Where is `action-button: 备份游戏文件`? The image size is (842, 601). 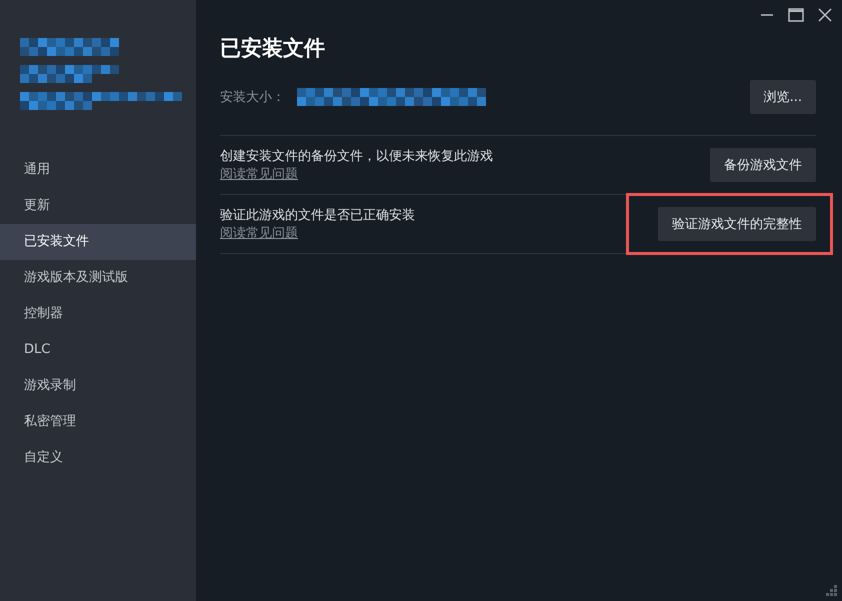
action-button: 备份游戏文件 is located at coordinates (763, 165).